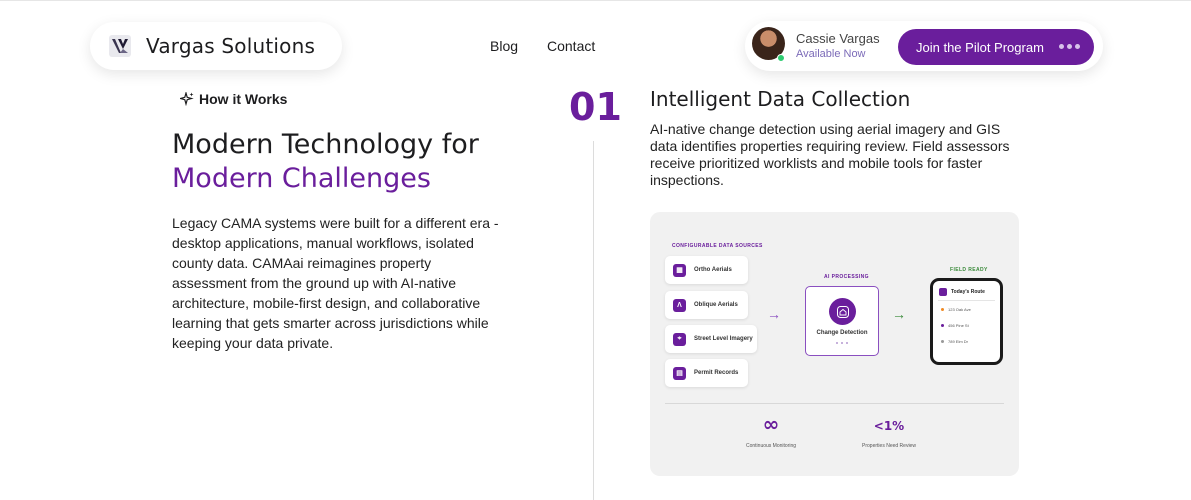  What do you see at coordinates (679, 339) in the screenshot?
I see `location-pin-icon: ⌖` at bounding box center [679, 339].